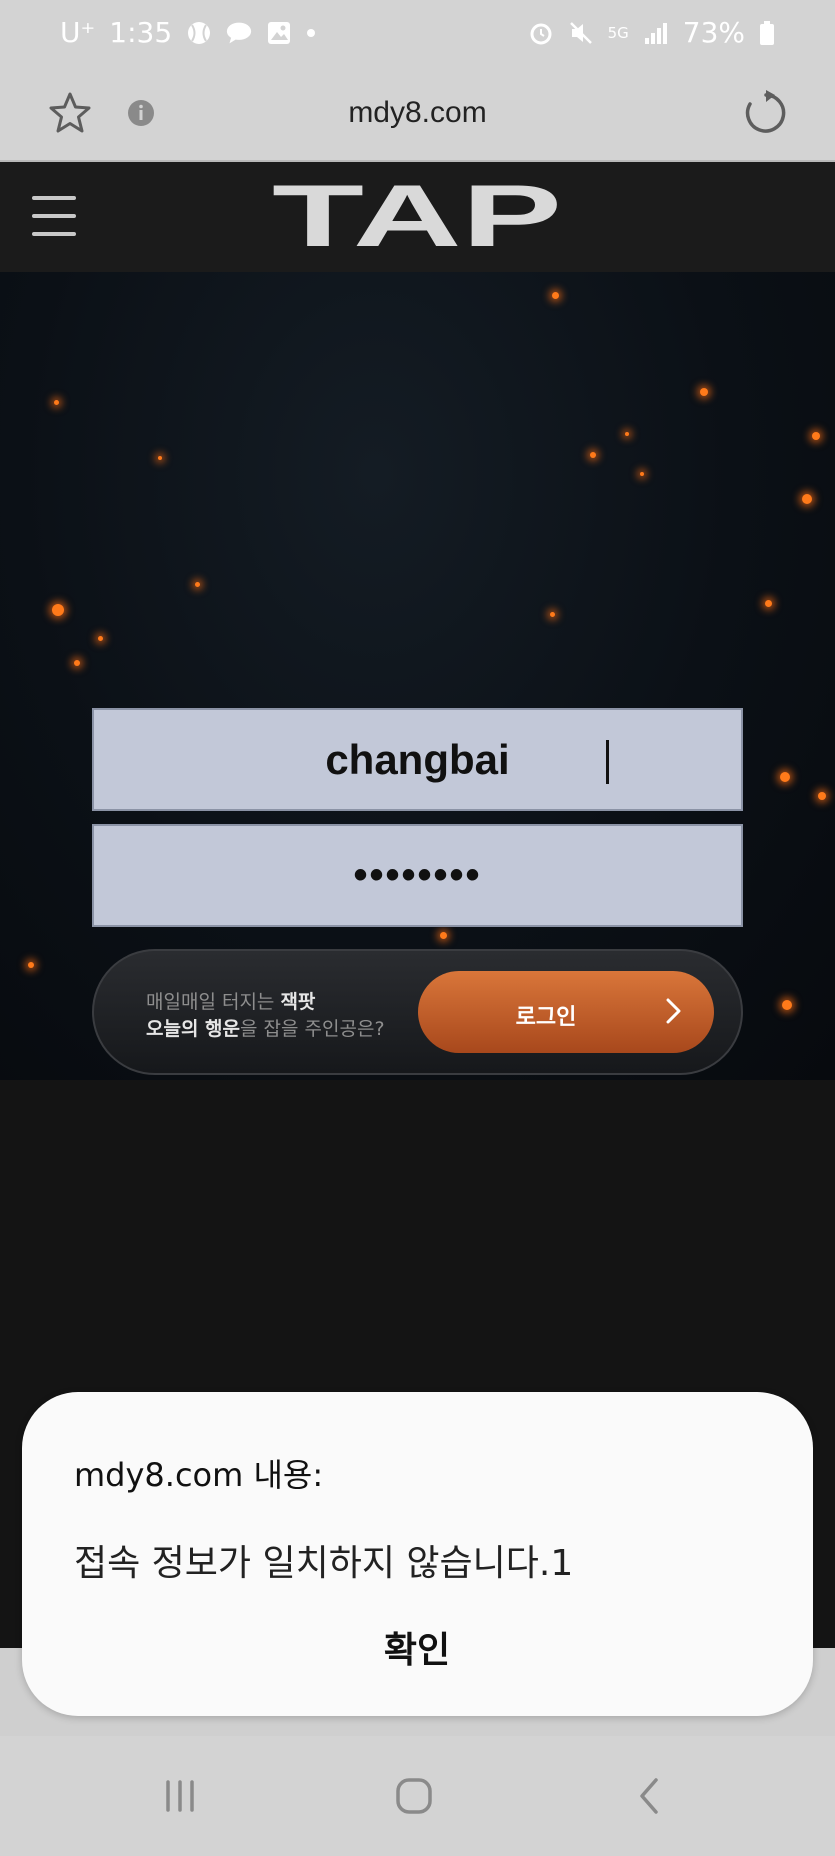  What do you see at coordinates (546, 1017) in the screenshot?
I see `login-button-label: 로그인` at bounding box center [546, 1017].